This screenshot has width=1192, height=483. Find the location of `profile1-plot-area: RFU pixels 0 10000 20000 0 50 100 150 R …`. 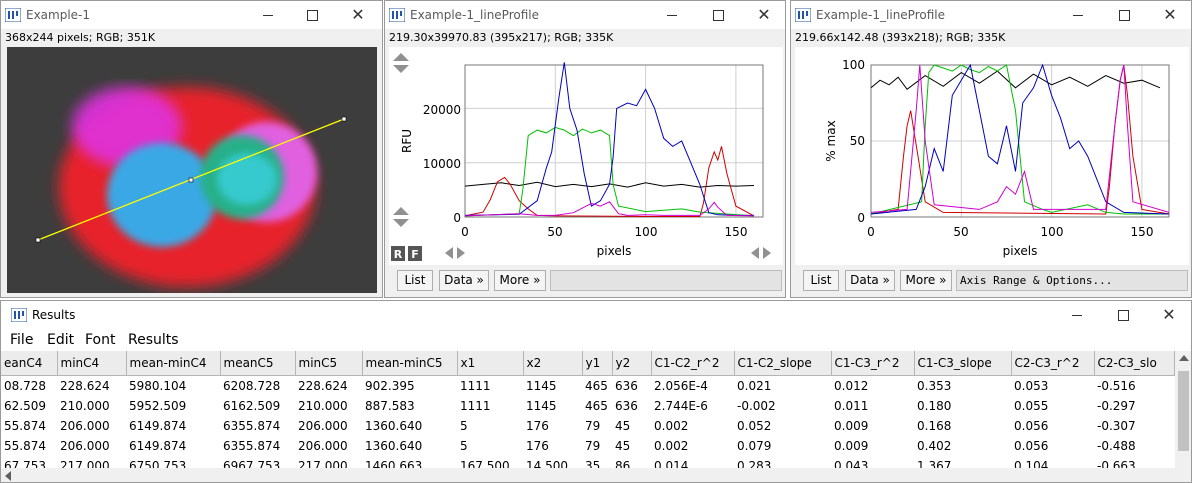

profile1-plot-area: RFU pixels 0 10000 20000 0 50 100 150 R … is located at coordinates (586, 156).